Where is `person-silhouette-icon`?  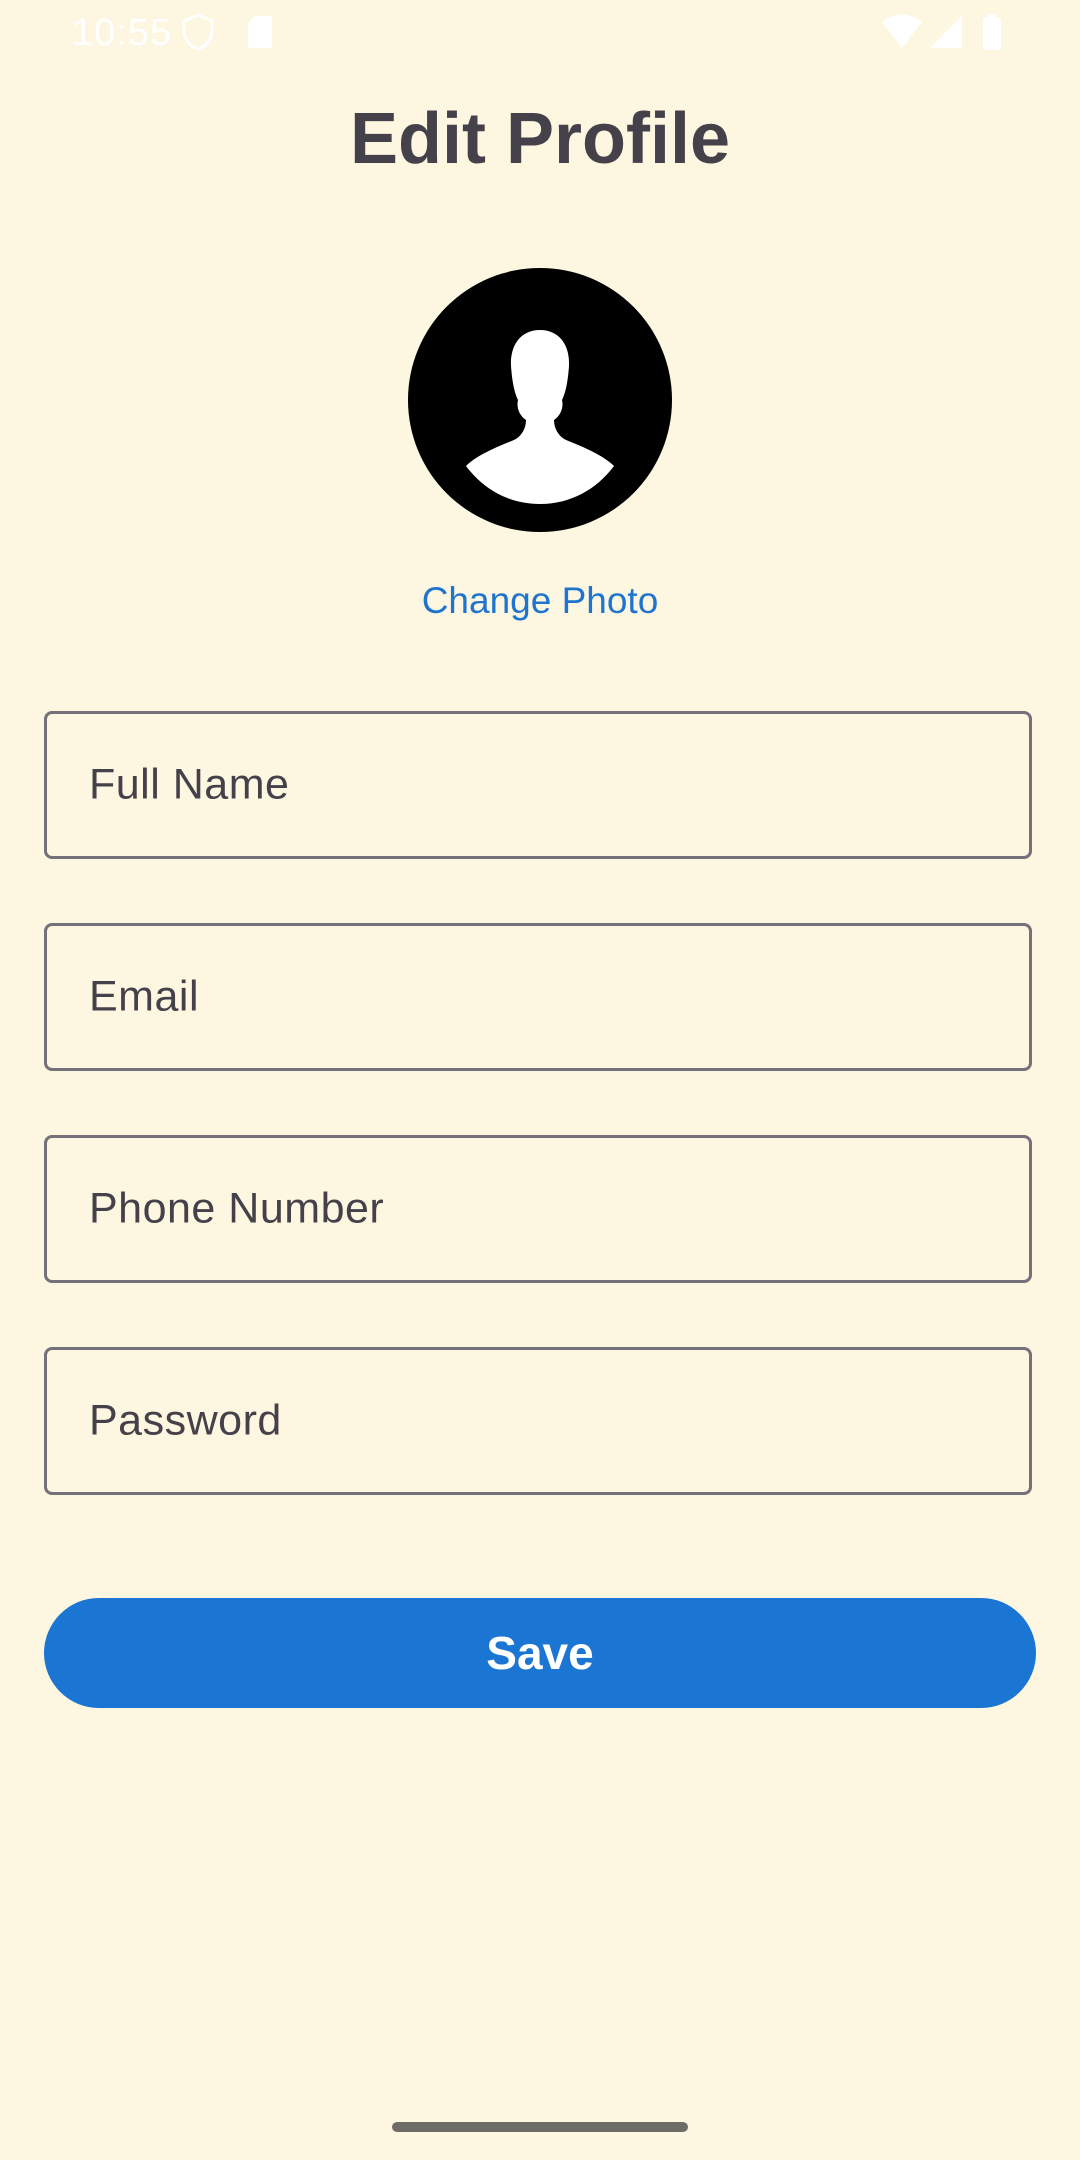 person-silhouette-icon is located at coordinates (540, 400).